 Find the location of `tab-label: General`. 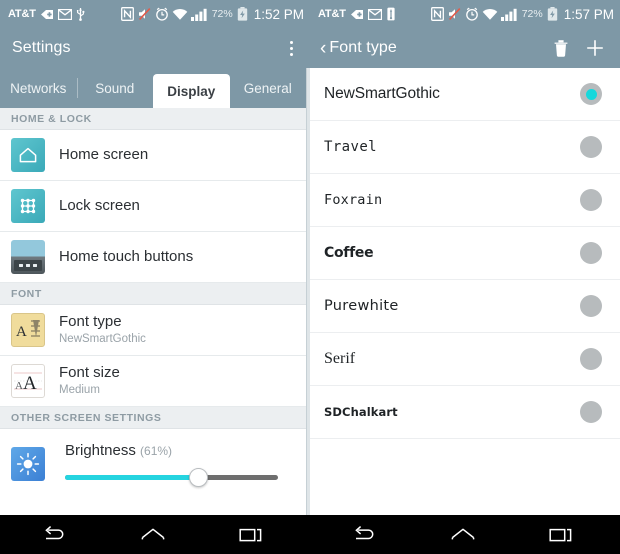

tab-label: General is located at coordinates (267, 88).